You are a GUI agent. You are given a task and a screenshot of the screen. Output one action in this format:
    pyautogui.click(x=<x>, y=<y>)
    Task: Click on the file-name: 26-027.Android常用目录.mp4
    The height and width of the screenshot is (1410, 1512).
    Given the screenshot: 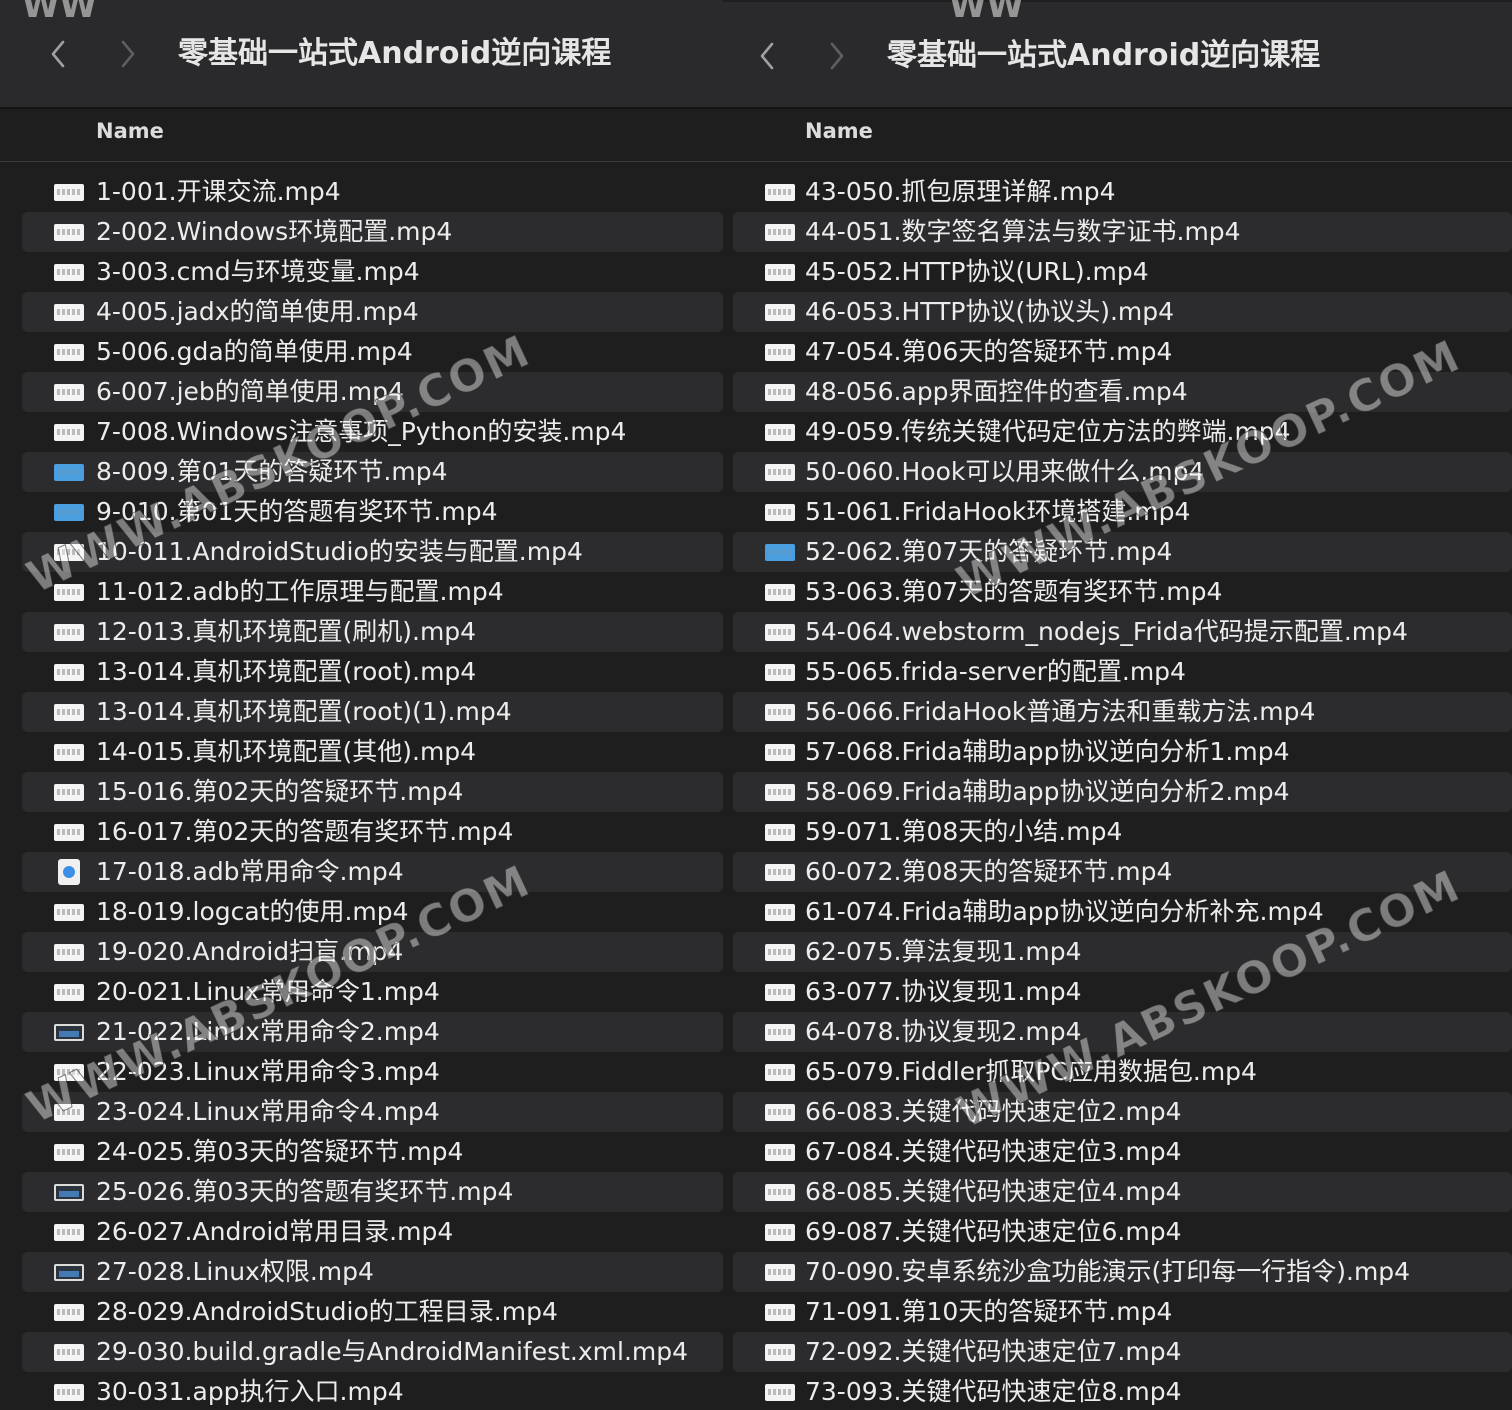 What is the action you would take?
    pyautogui.click(x=275, y=1231)
    